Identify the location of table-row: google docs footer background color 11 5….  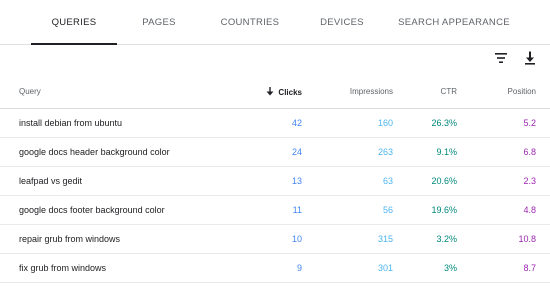
(275, 210).